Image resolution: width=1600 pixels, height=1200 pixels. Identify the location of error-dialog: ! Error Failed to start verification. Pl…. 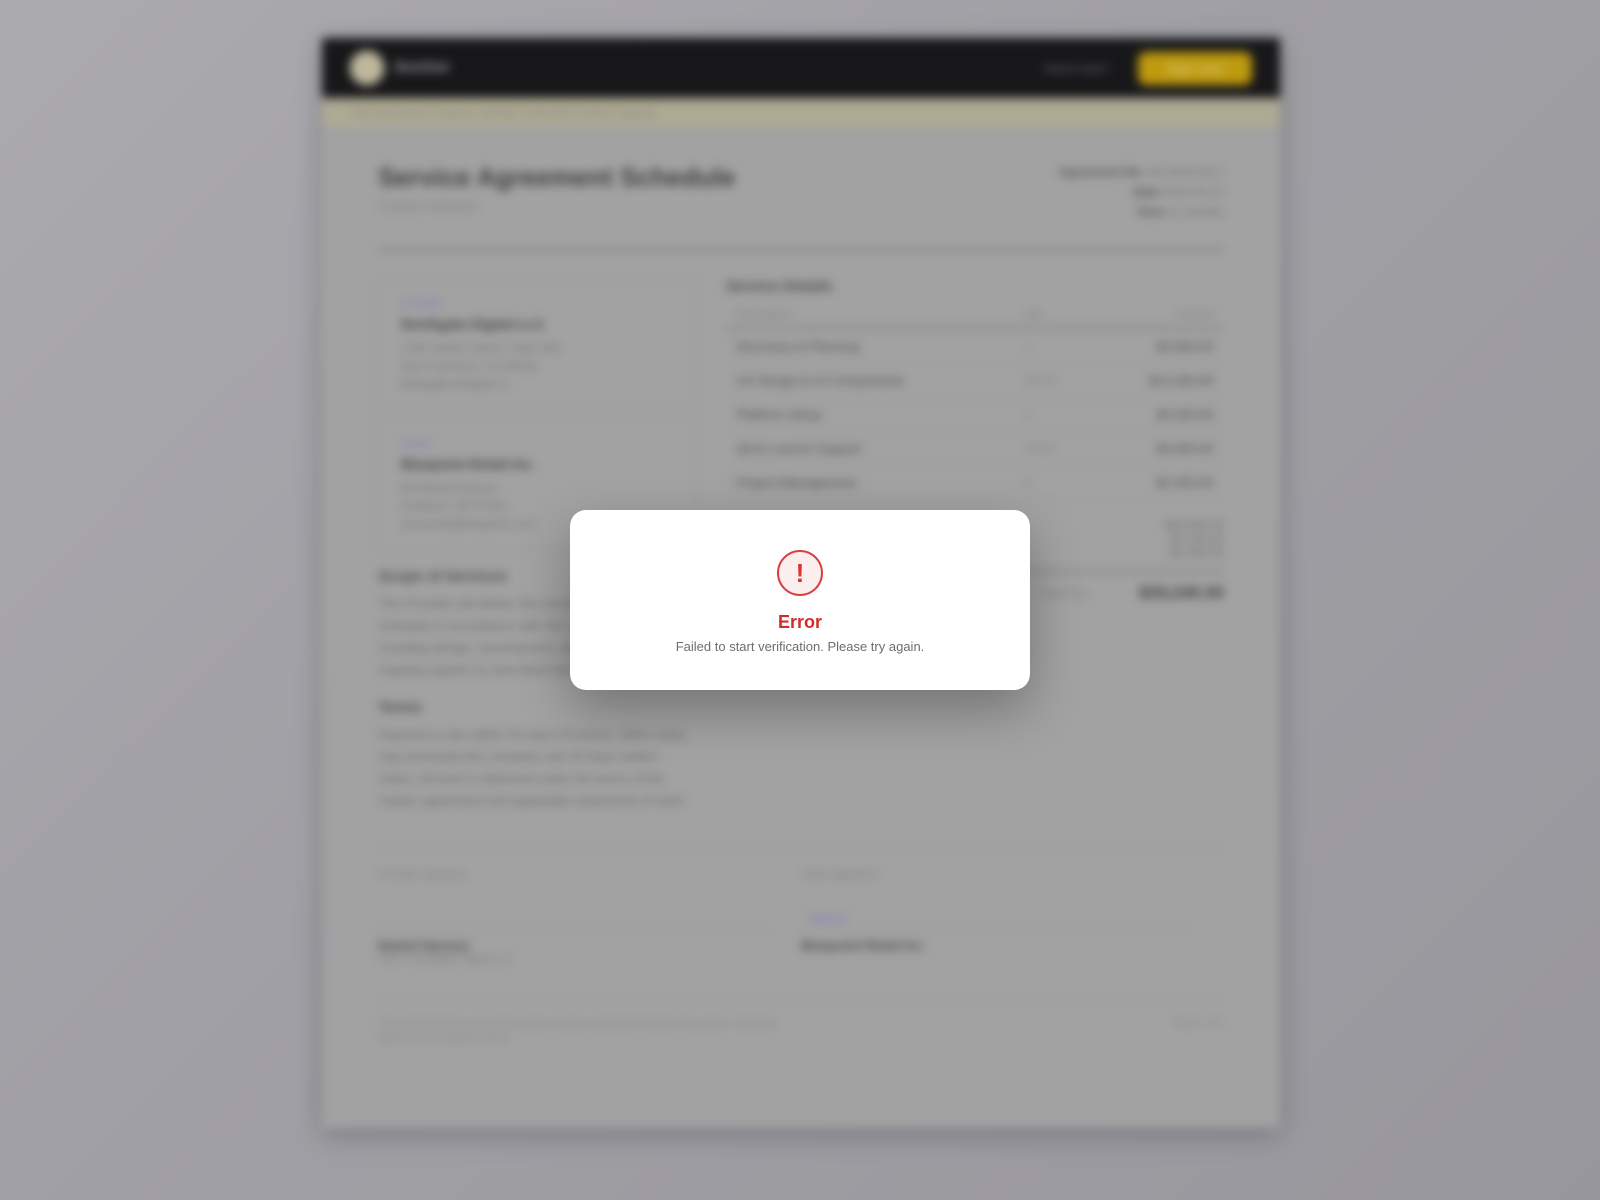
(800, 600).